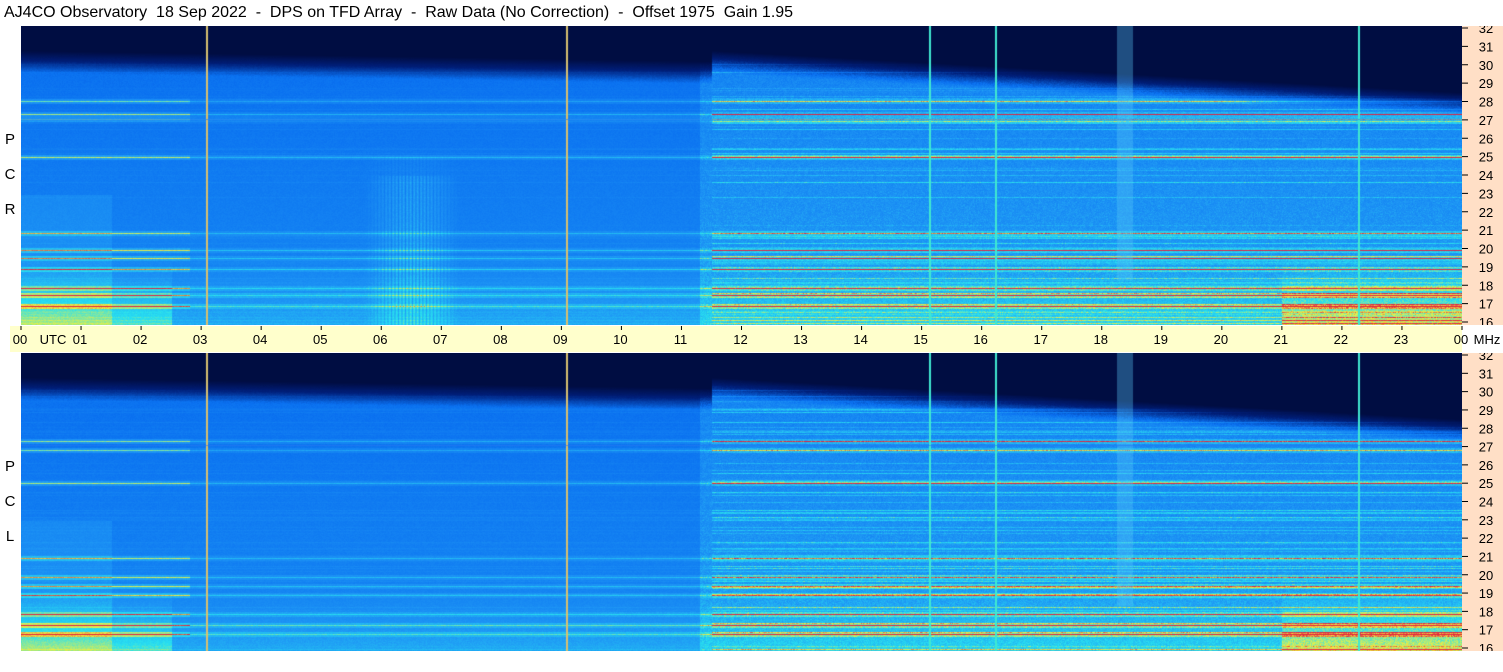  I want to click on rcp-side-label: P C R, so click(10, 174).